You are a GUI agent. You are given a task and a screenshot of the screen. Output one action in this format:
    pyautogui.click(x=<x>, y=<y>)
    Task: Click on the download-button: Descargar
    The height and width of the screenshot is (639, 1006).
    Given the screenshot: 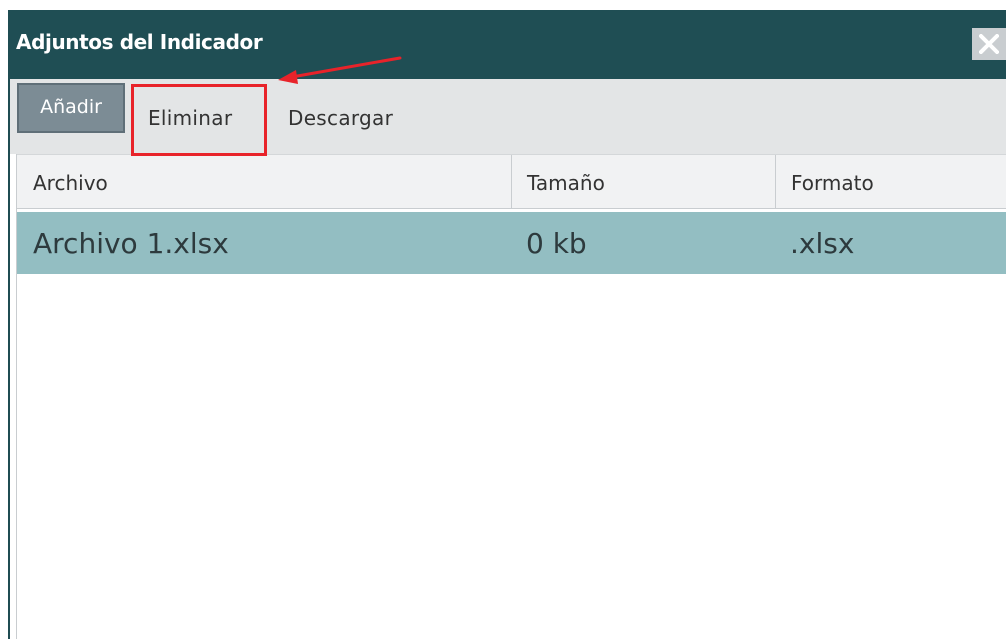 What is the action you would take?
    pyautogui.click(x=340, y=108)
    